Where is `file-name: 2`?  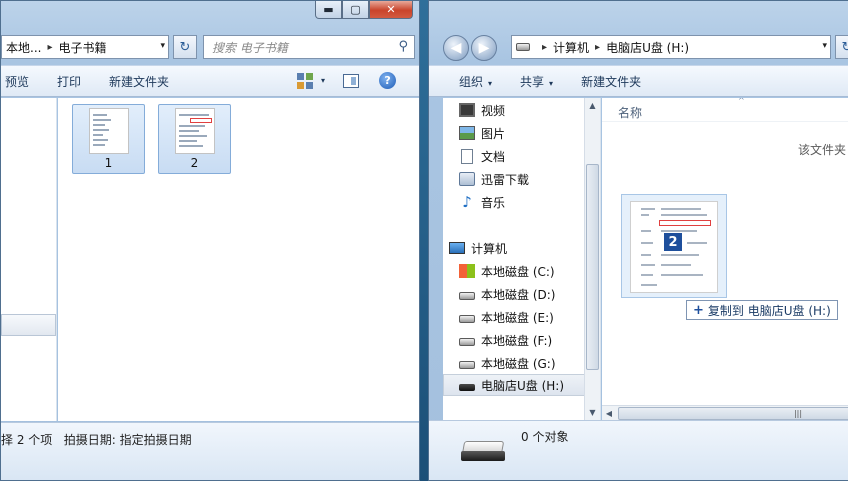 file-name: 2 is located at coordinates (194, 163).